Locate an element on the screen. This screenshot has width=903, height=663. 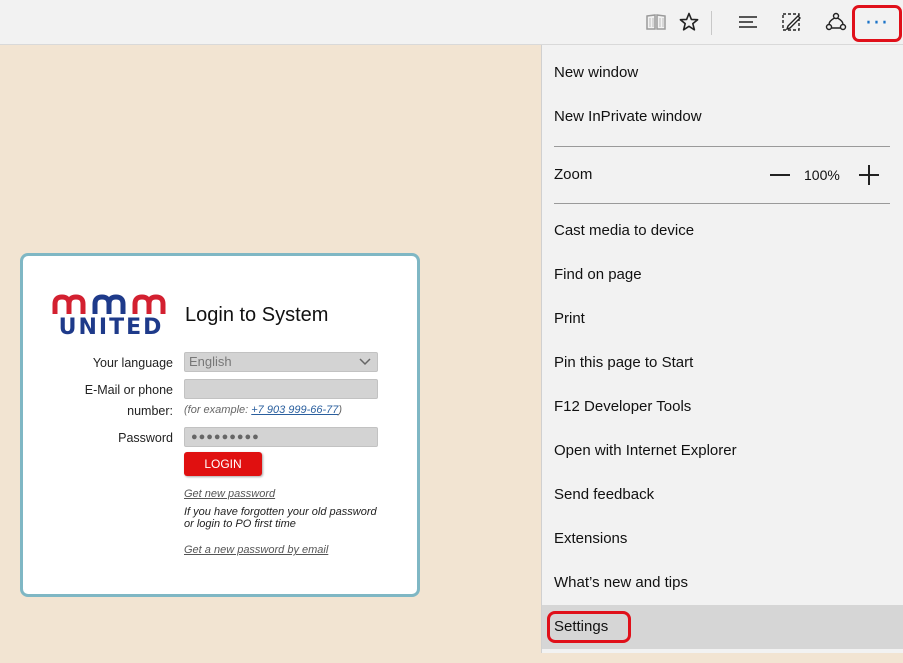
reading-view-icon is located at coordinates (656, 22).